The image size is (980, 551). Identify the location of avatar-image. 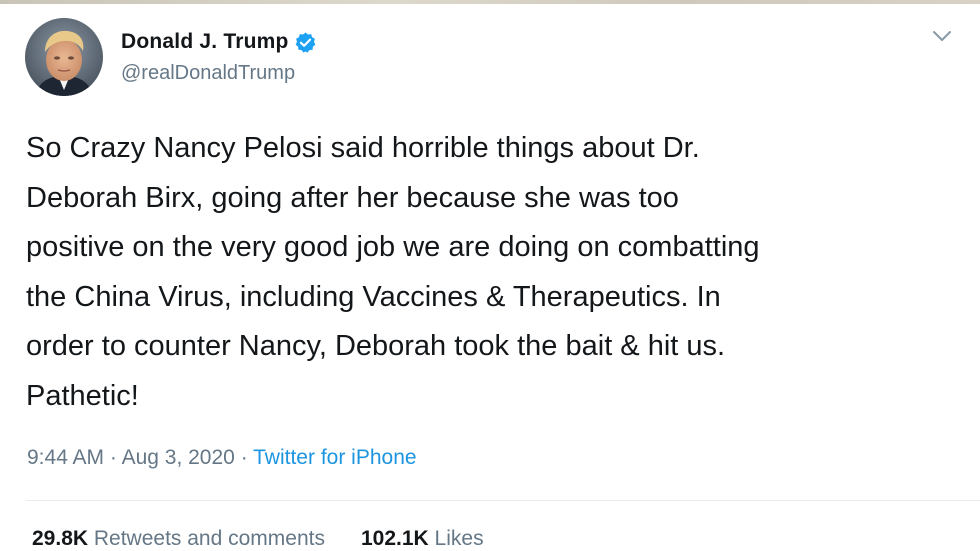
(64, 57).